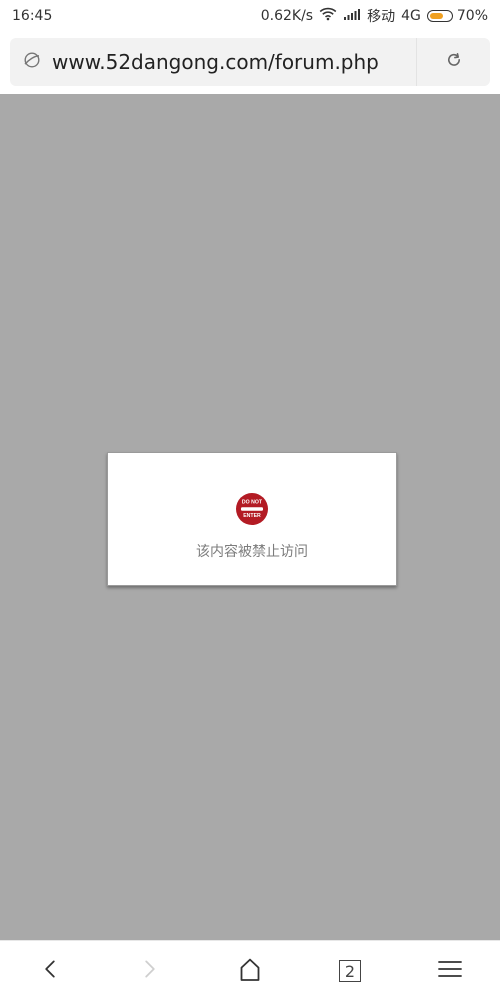 The height and width of the screenshot is (1000, 500). I want to click on do-not-enter-bottom-text: ENTER, so click(252, 516).